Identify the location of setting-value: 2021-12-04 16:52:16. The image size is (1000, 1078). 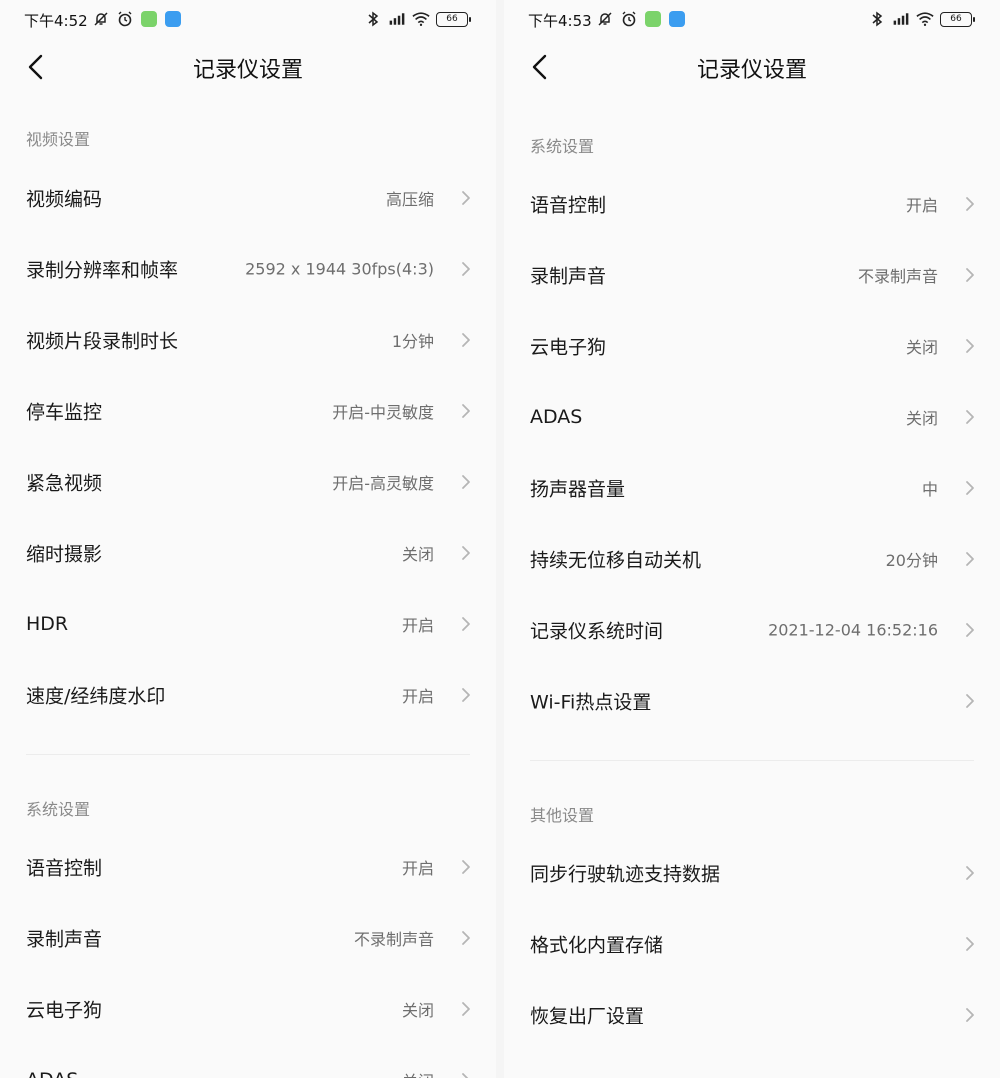
(853, 629).